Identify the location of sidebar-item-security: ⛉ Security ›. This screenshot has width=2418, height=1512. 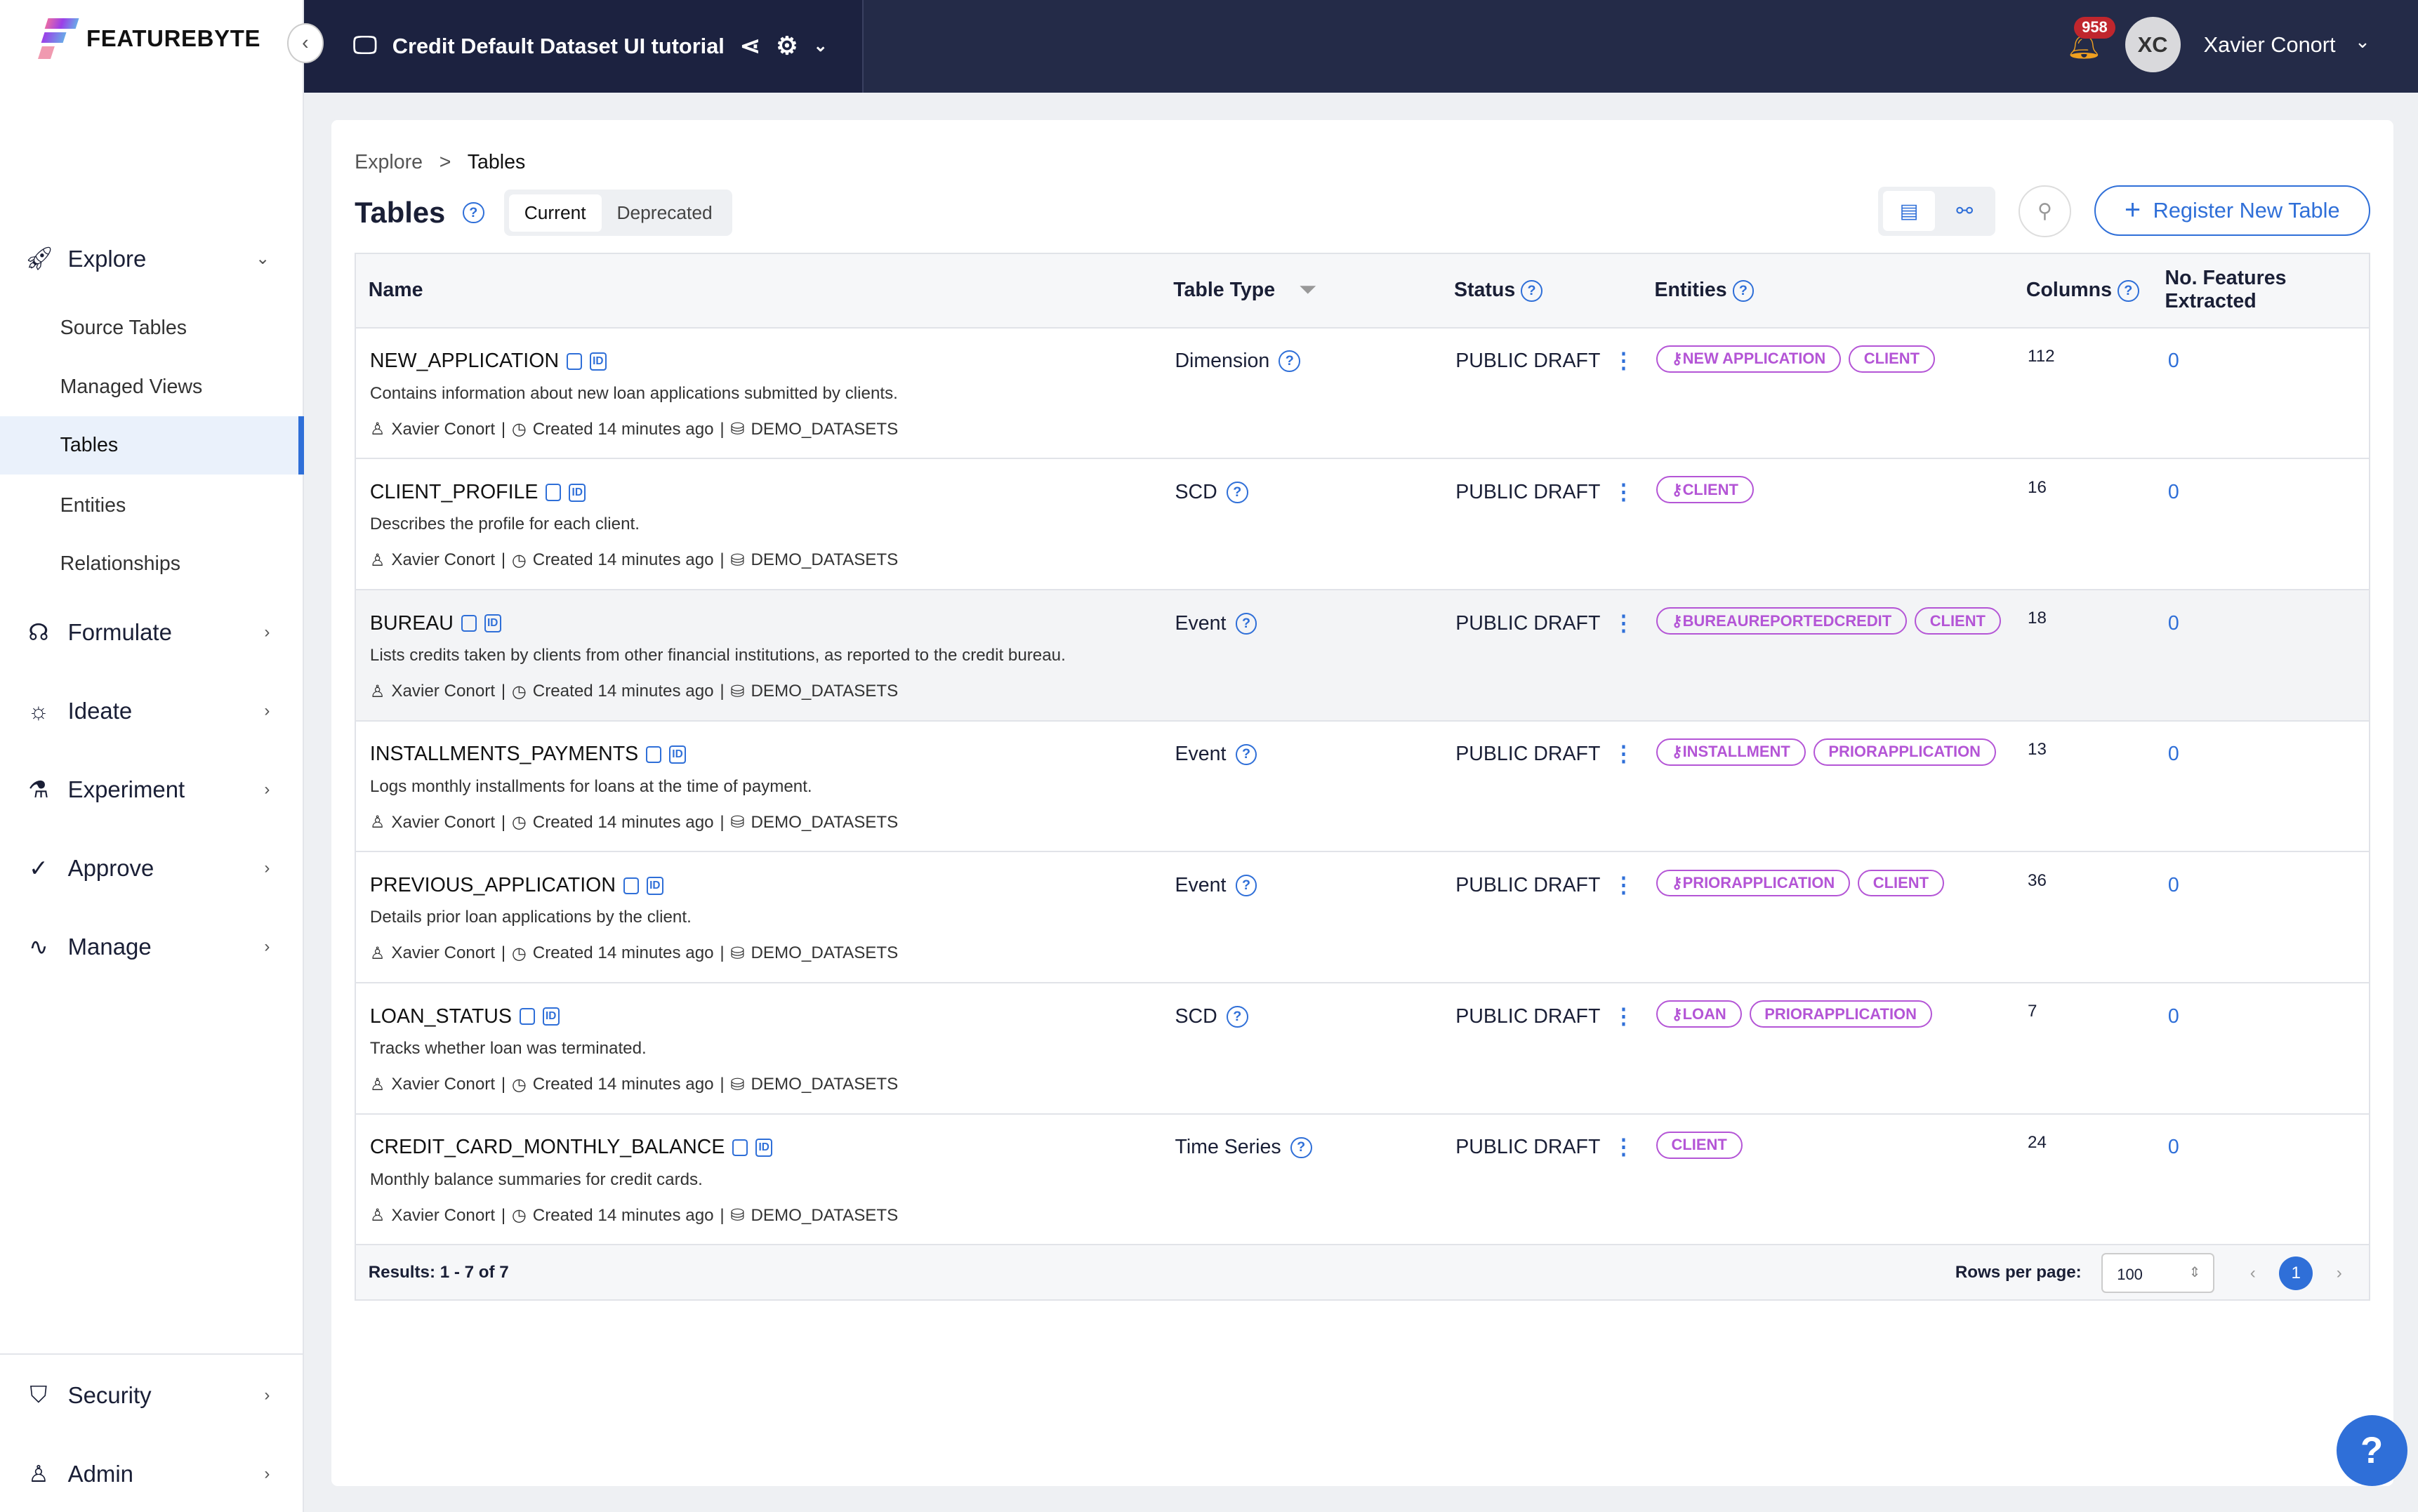
(152, 1395).